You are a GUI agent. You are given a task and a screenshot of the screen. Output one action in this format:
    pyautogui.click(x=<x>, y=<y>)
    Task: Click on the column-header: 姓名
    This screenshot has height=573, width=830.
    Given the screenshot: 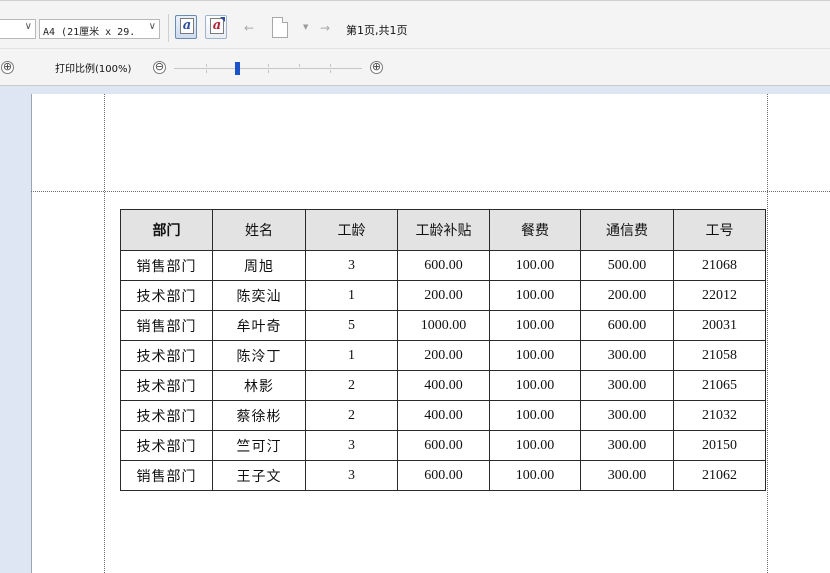 What is the action you would take?
    pyautogui.click(x=259, y=230)
    